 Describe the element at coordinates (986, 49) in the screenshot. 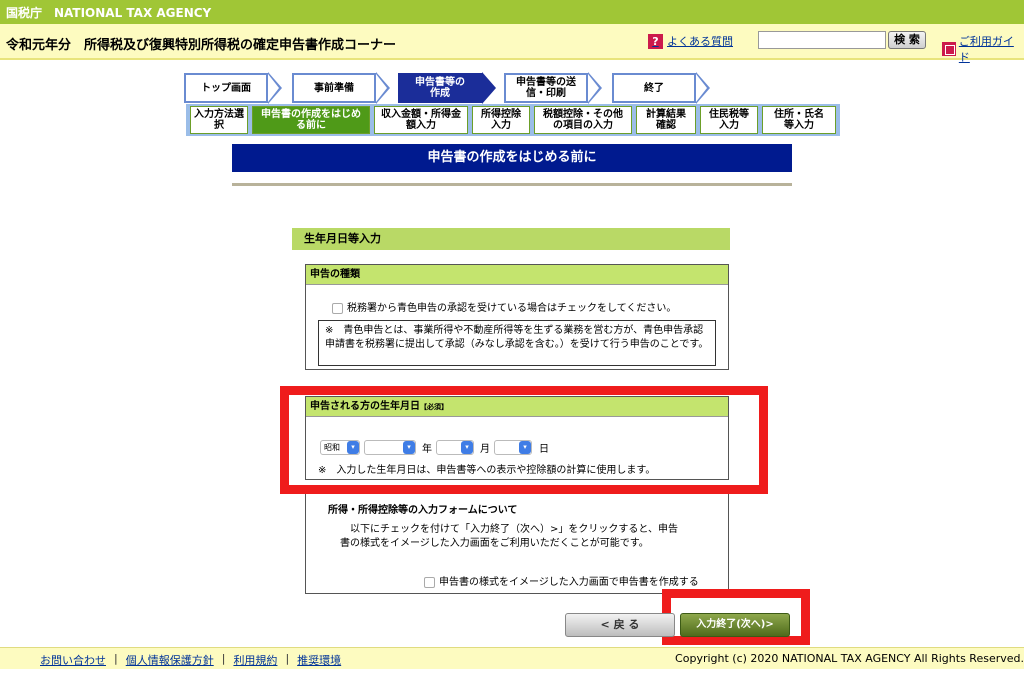

I see `guide-label: ご利用ガイド` at that location.